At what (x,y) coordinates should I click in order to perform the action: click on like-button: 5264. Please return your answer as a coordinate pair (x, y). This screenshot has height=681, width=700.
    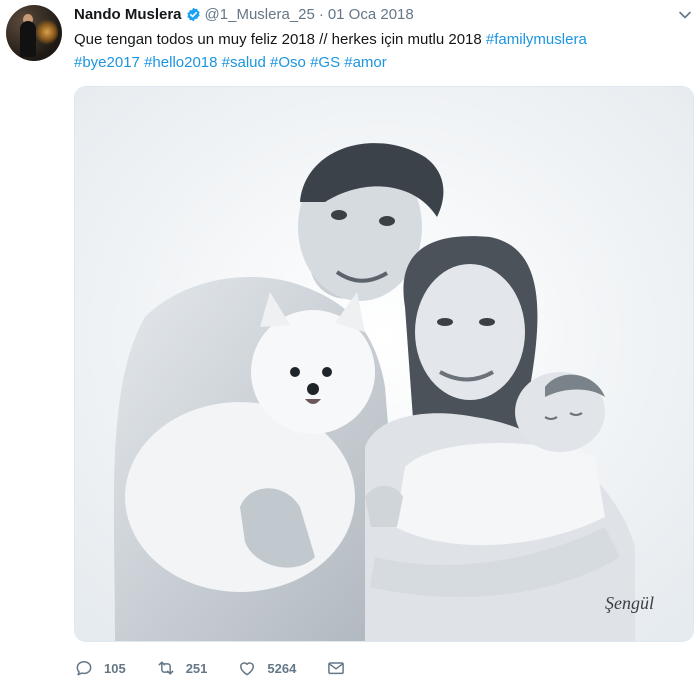
    Looking at the image, I should click on (266, 668).